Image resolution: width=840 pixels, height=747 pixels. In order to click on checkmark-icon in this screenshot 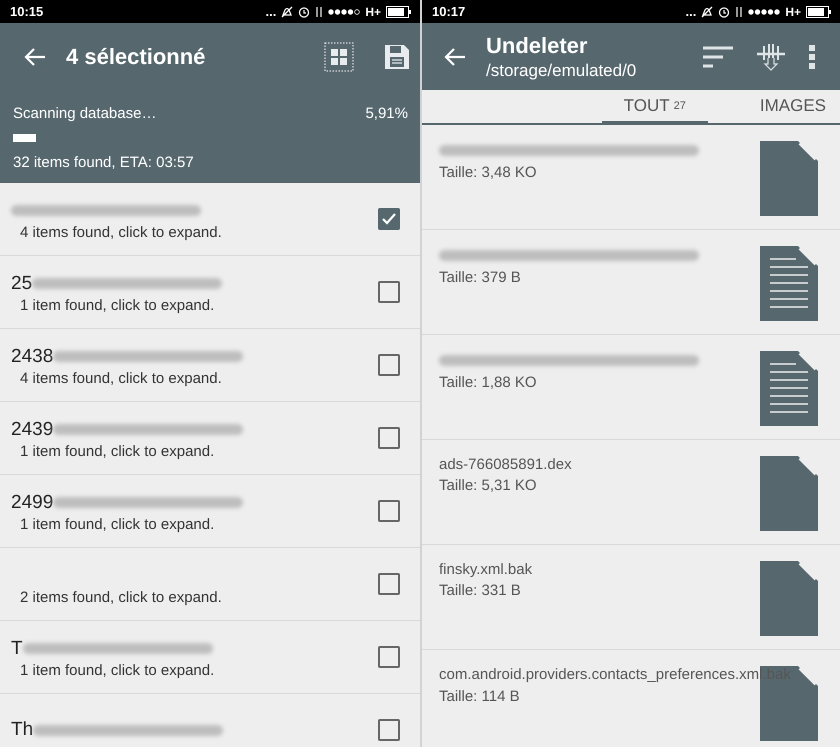, I will do `click(389, 219)`.